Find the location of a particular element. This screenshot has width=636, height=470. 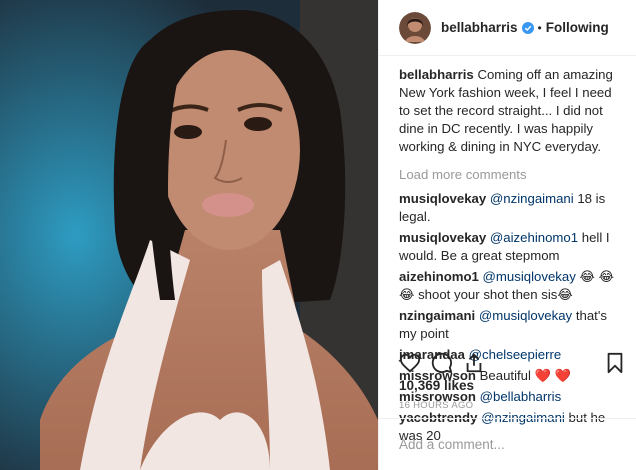

avatar is located at coordinates (415, 27).